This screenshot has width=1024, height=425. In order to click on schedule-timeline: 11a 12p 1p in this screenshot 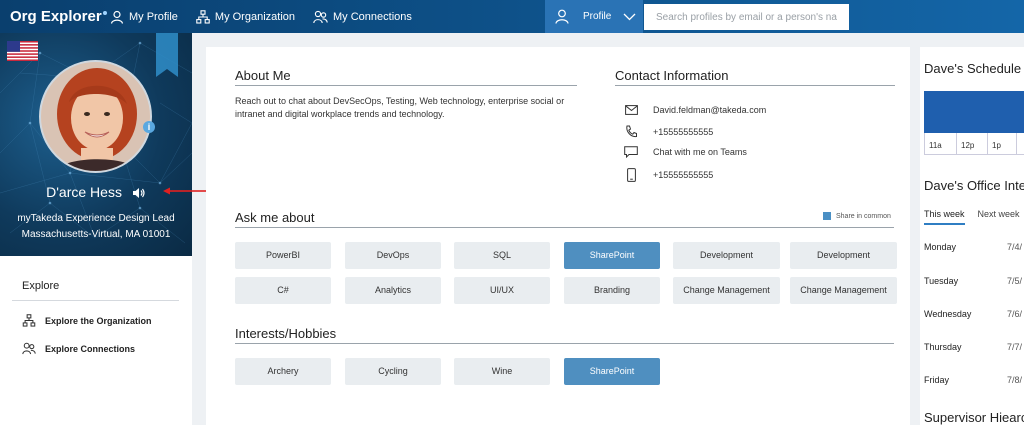, I will do `click(974, 144)`.